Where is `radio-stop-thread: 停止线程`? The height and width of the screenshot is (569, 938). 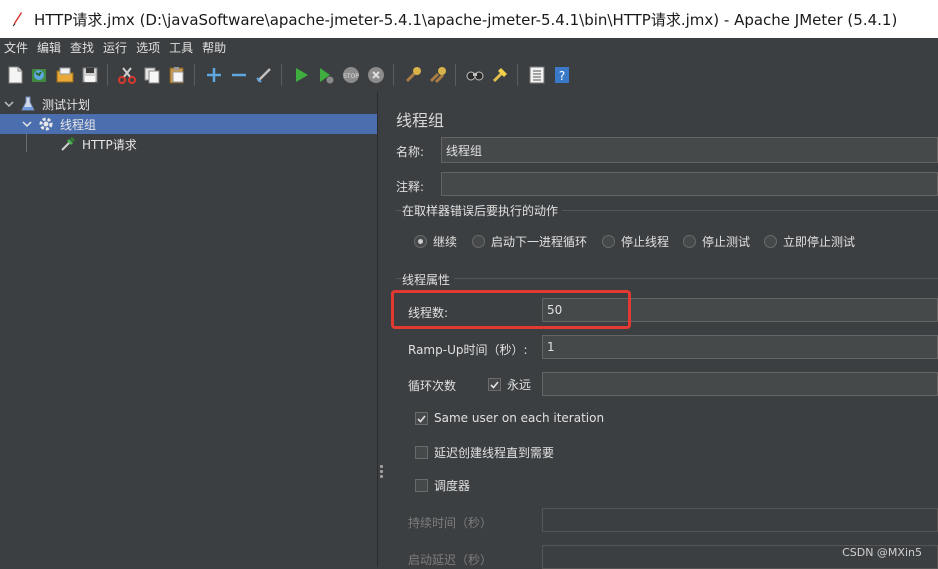 radio-stop-thread: 停止线程 is located at coordinates (635, 241).